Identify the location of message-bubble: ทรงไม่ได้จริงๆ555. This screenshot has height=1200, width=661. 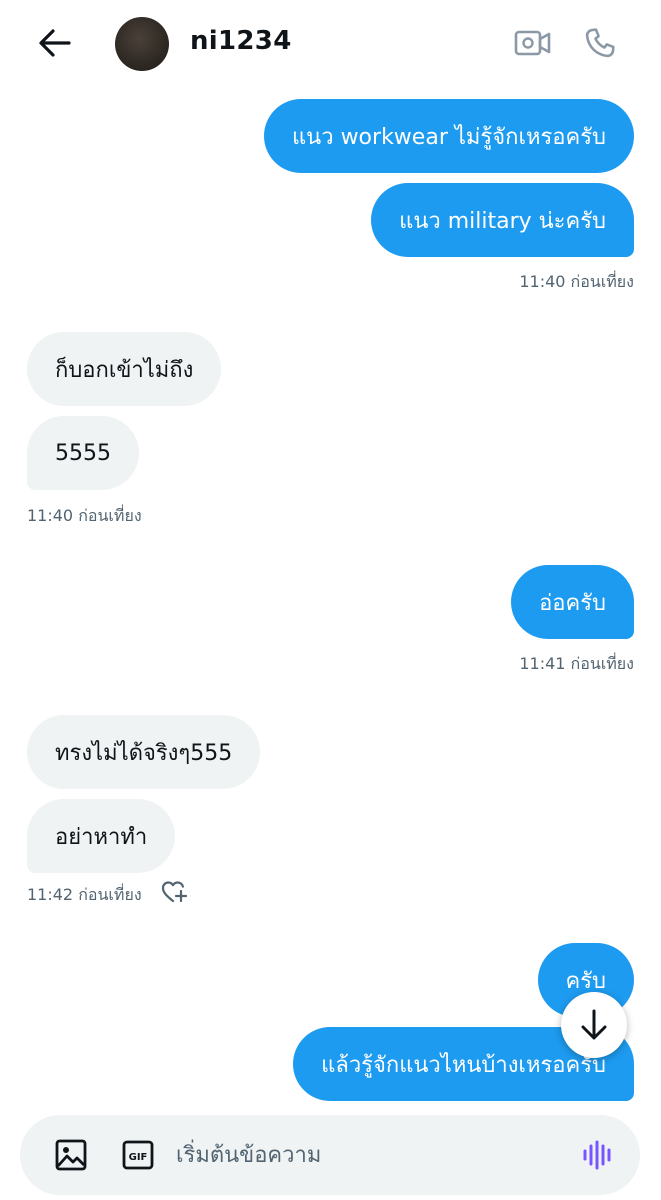
(144, 752).